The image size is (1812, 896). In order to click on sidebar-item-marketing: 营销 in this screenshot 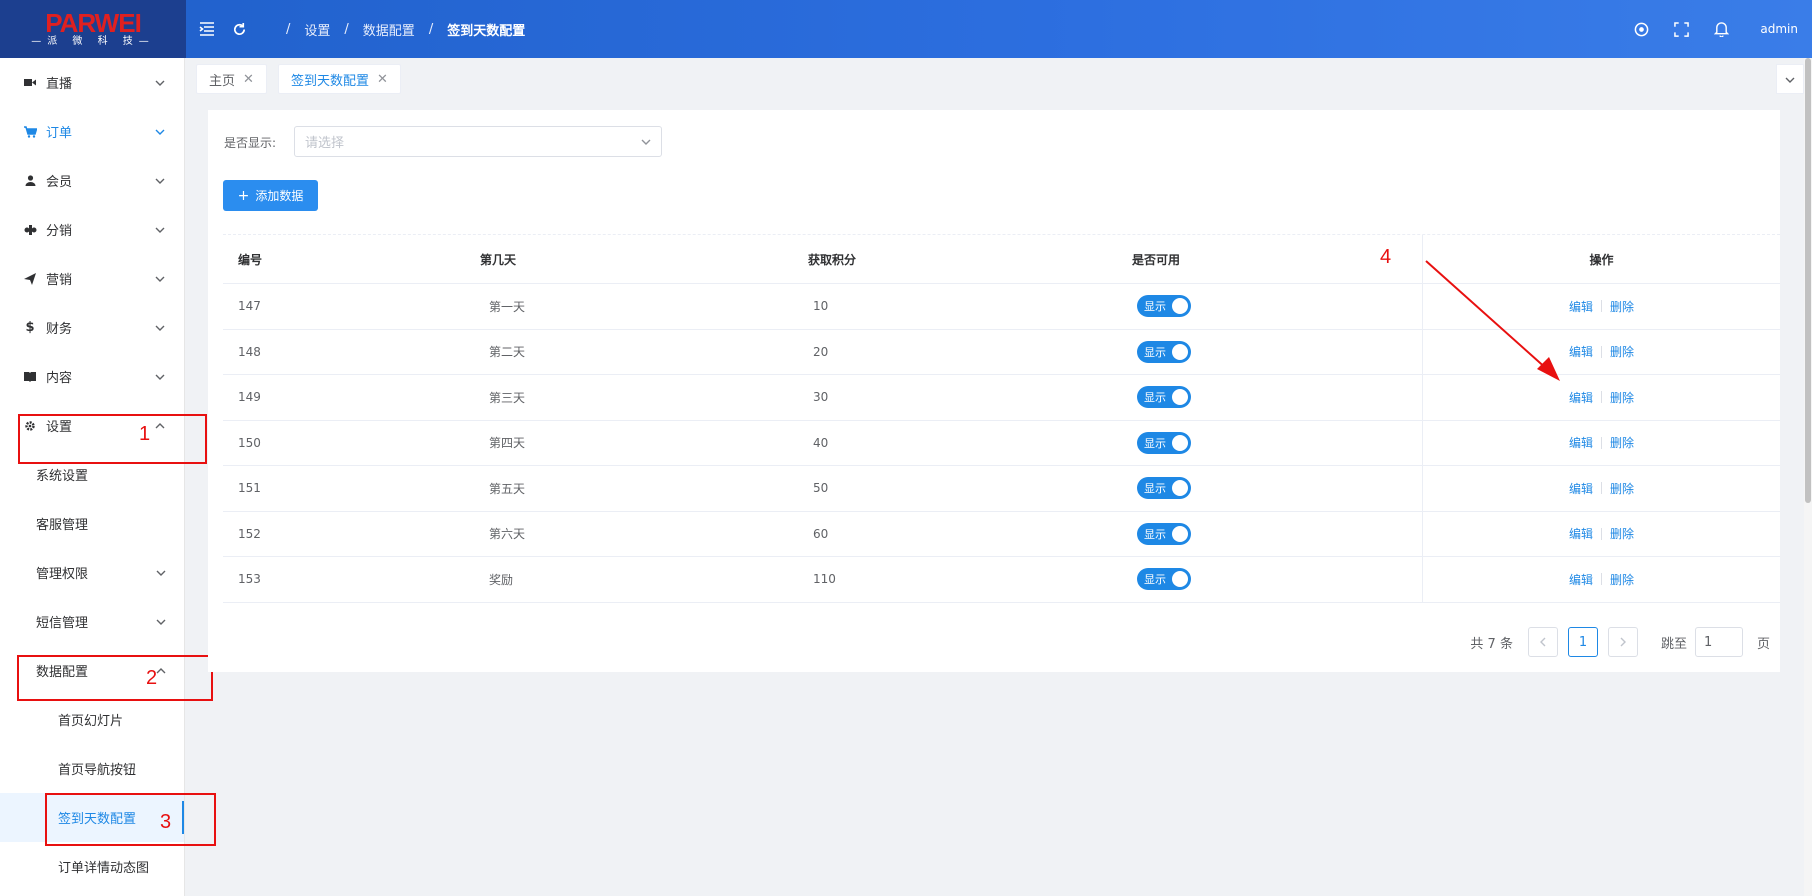, I will do `click(92, 278)`.